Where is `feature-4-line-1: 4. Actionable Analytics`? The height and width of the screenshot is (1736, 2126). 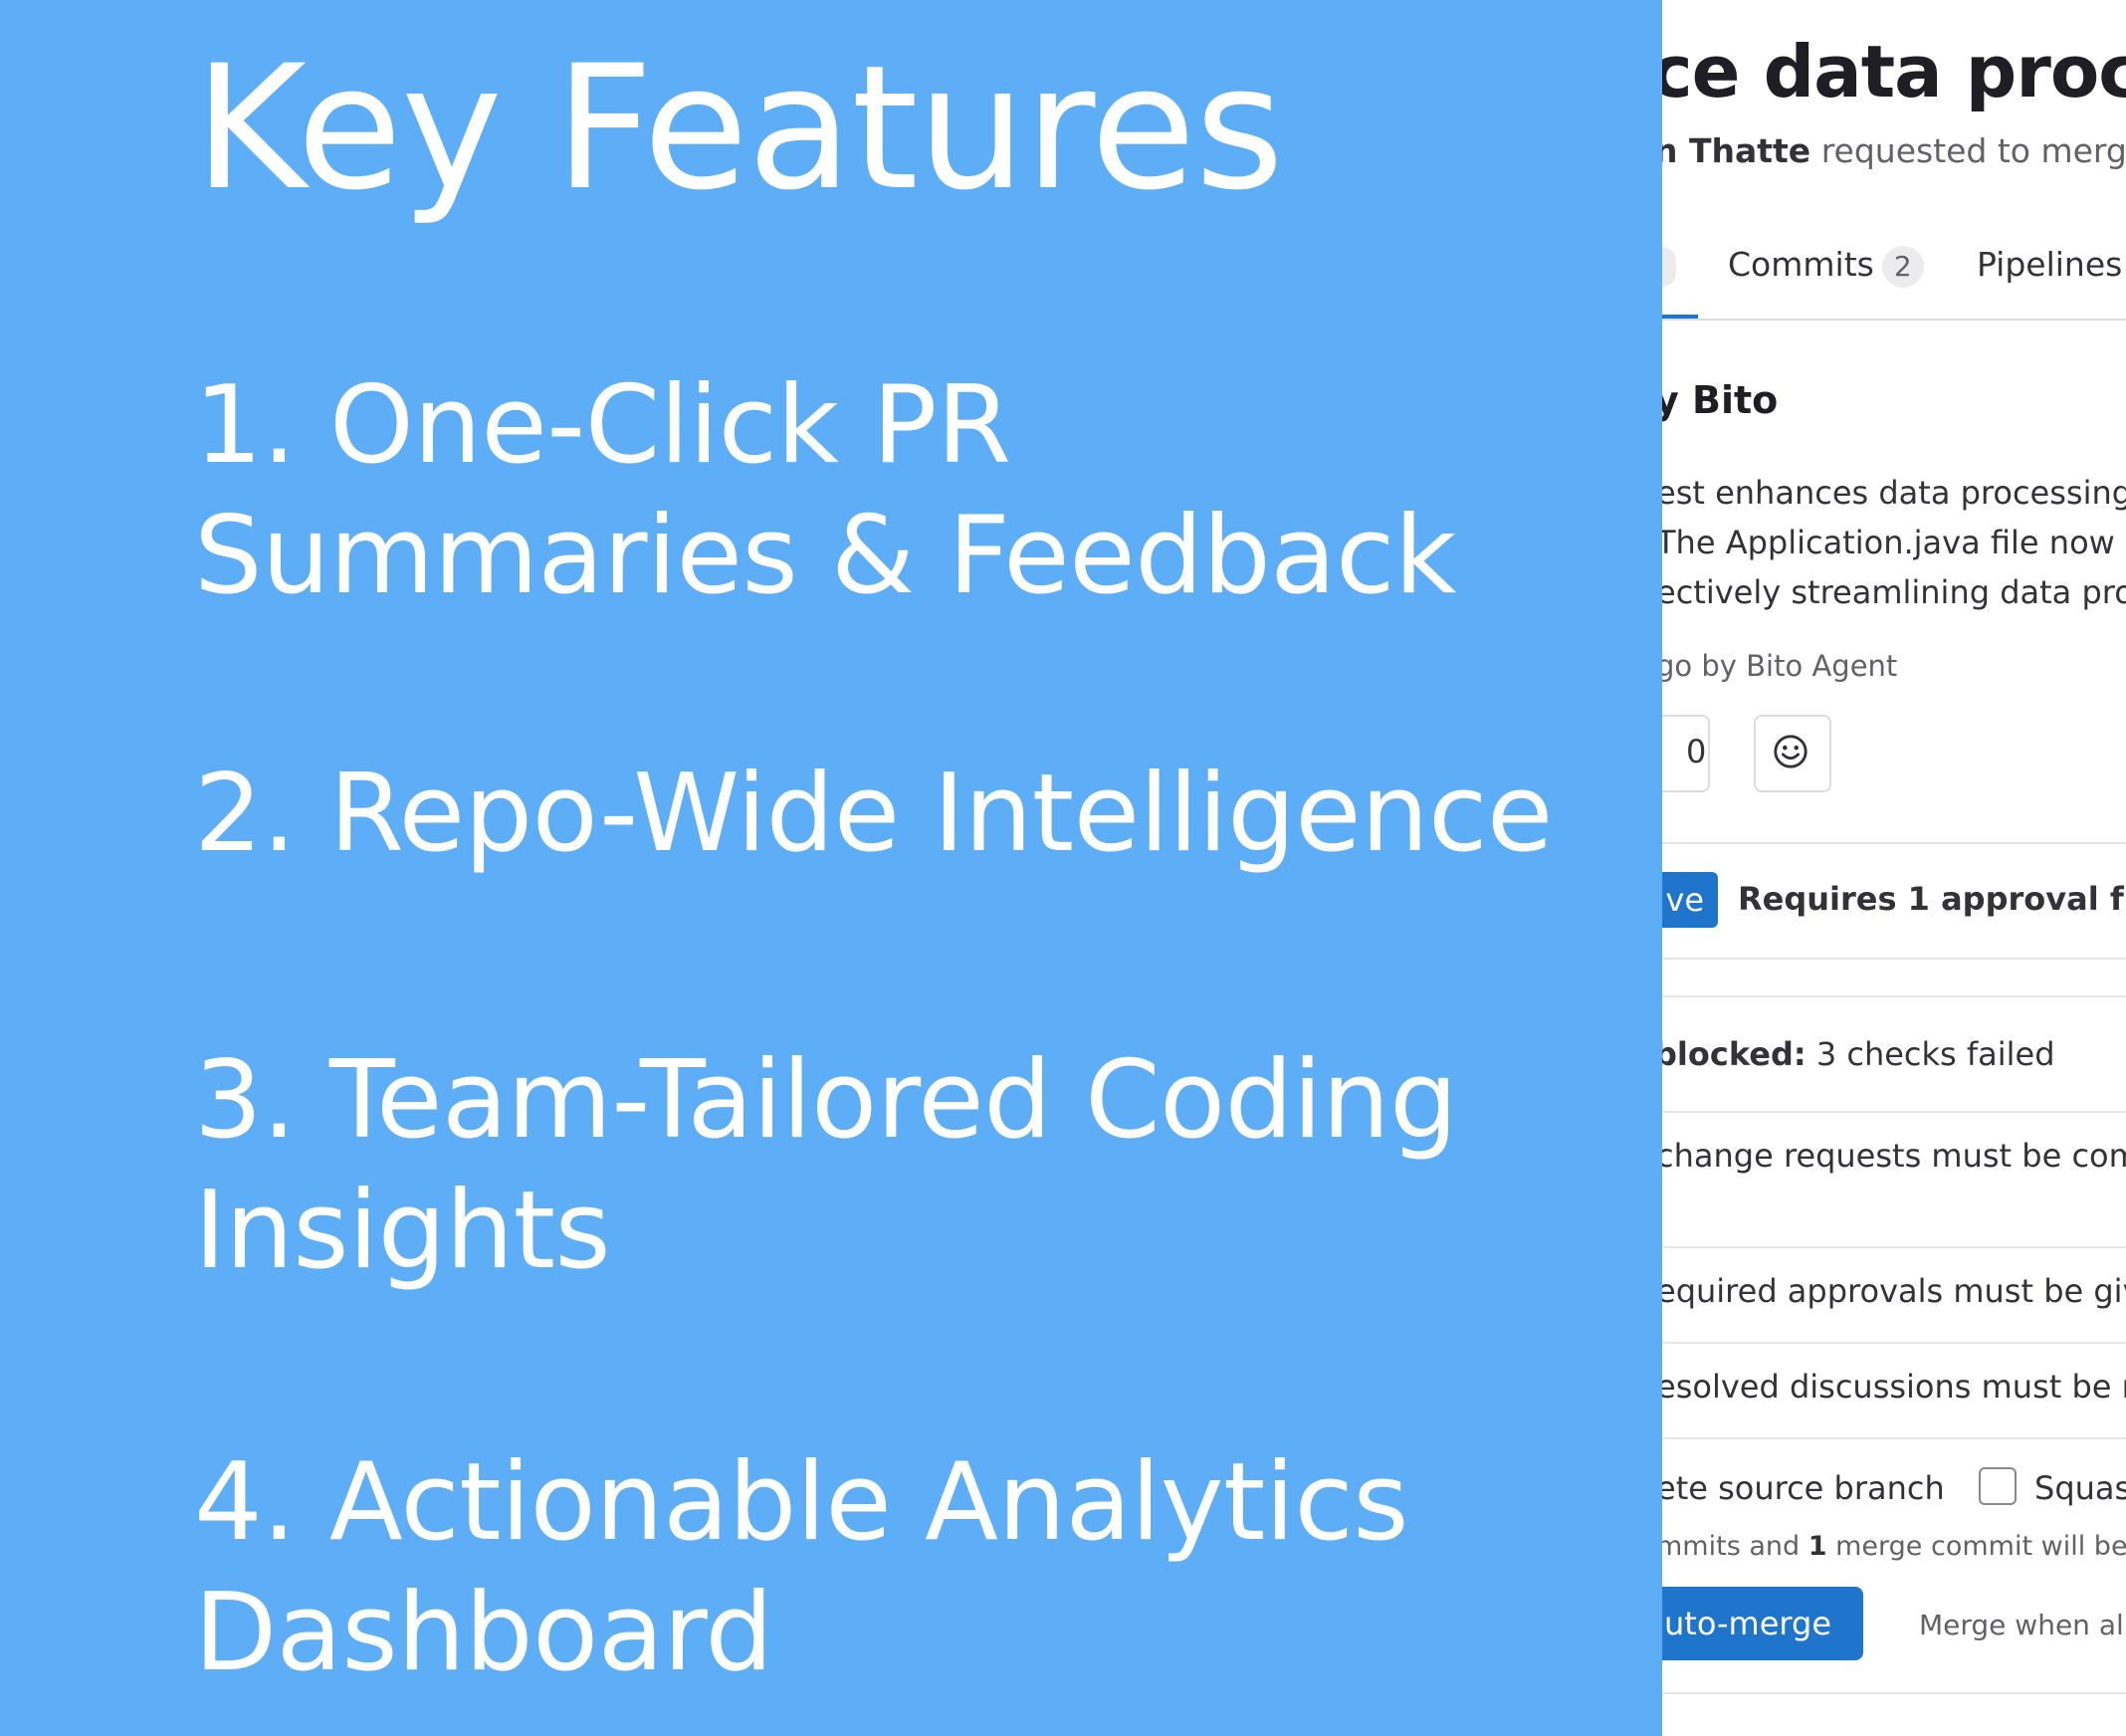
feature-4-line-1: 4. Actionable Analytics is located at coordinates (801, 1503).